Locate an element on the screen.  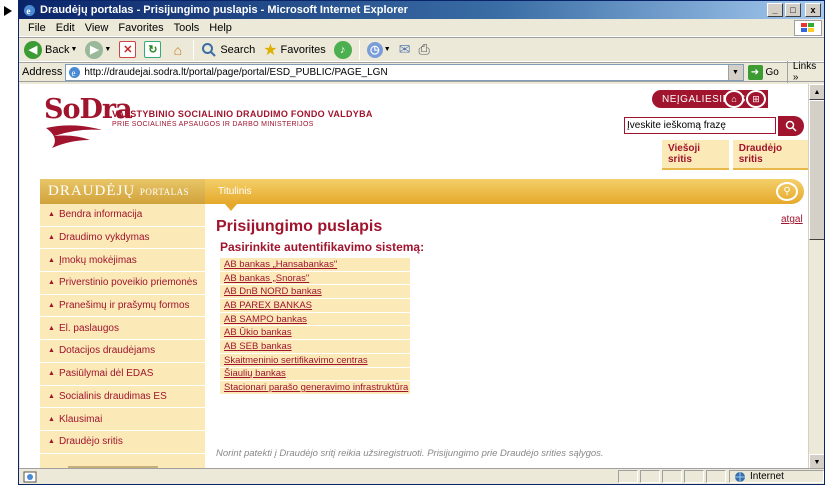
search-button: Search is located at coordinates (228, 50).